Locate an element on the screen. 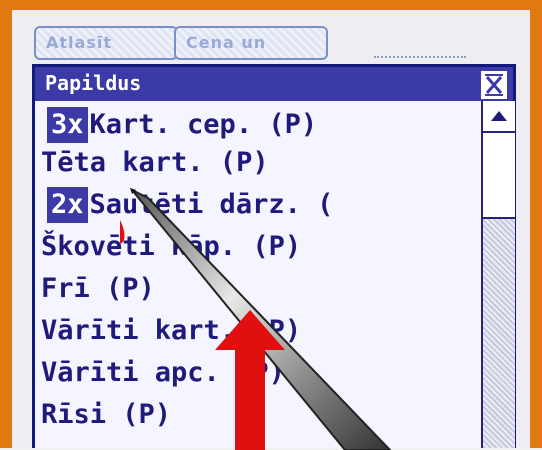  tab-cena: Cena un is located at coordinates (251, 43).